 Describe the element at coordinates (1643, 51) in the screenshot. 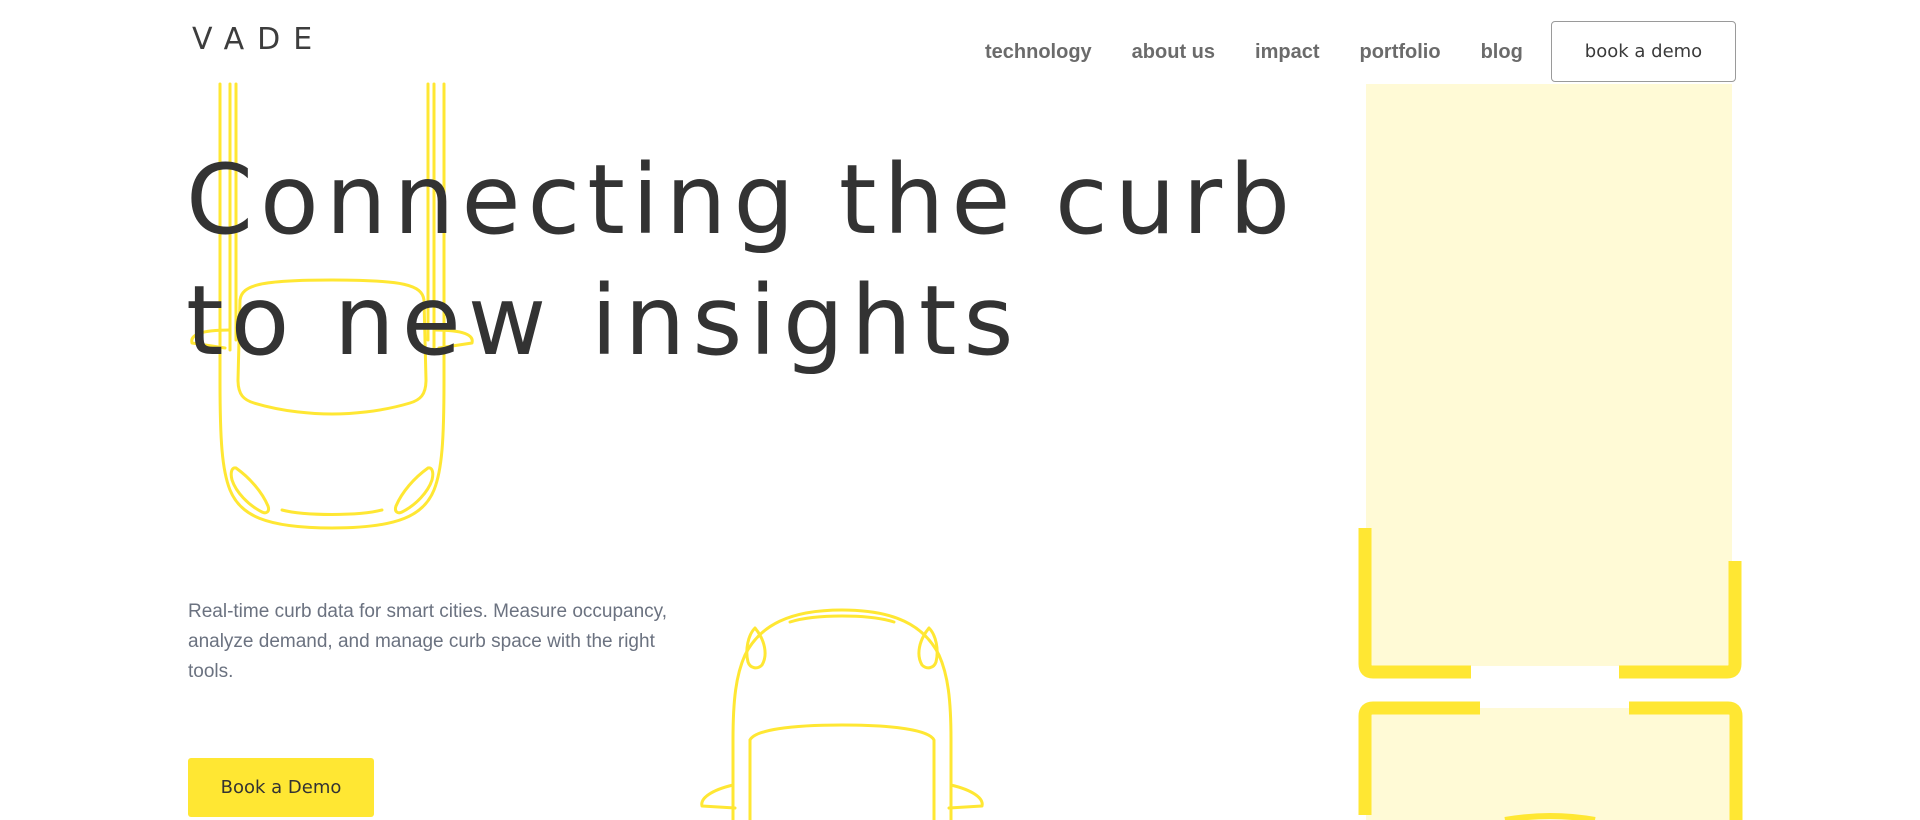

I see `book-demo-header-button: book a demo` at that location.